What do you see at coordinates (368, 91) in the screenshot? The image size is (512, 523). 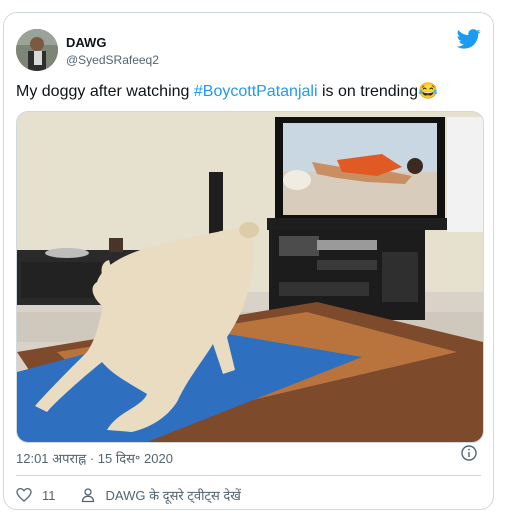 I see `tweet-text-after: is on trending` at bounding box center [368, 91].